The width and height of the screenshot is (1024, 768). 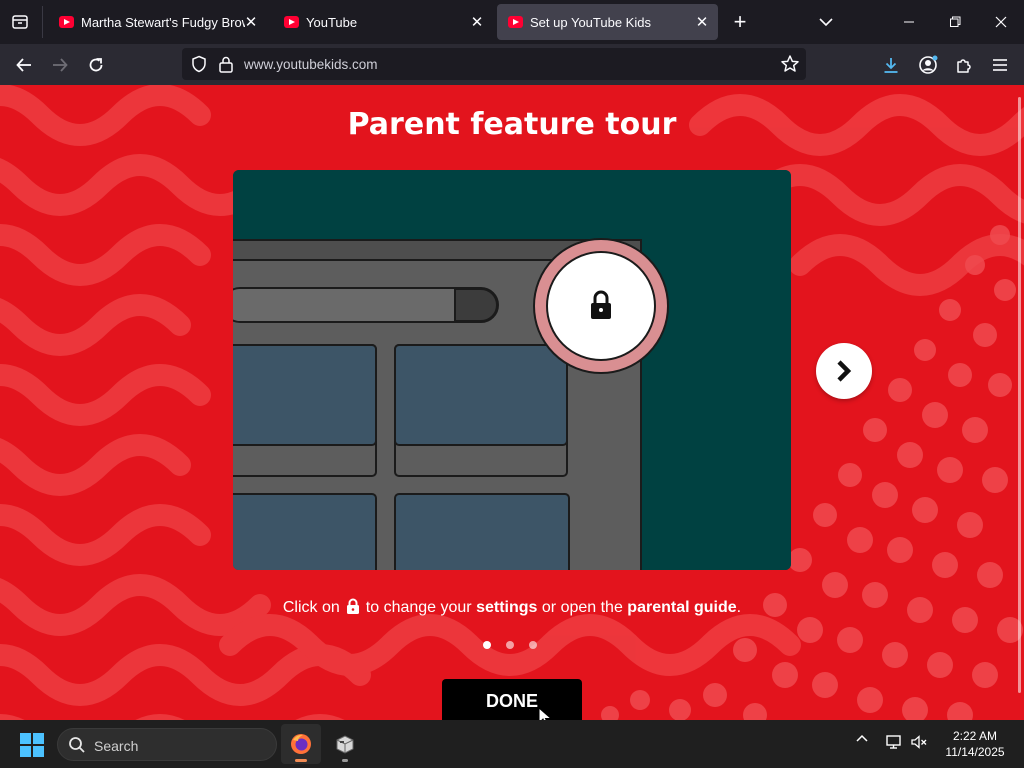 I want to click on restore-button, so click(x=955, y=22).